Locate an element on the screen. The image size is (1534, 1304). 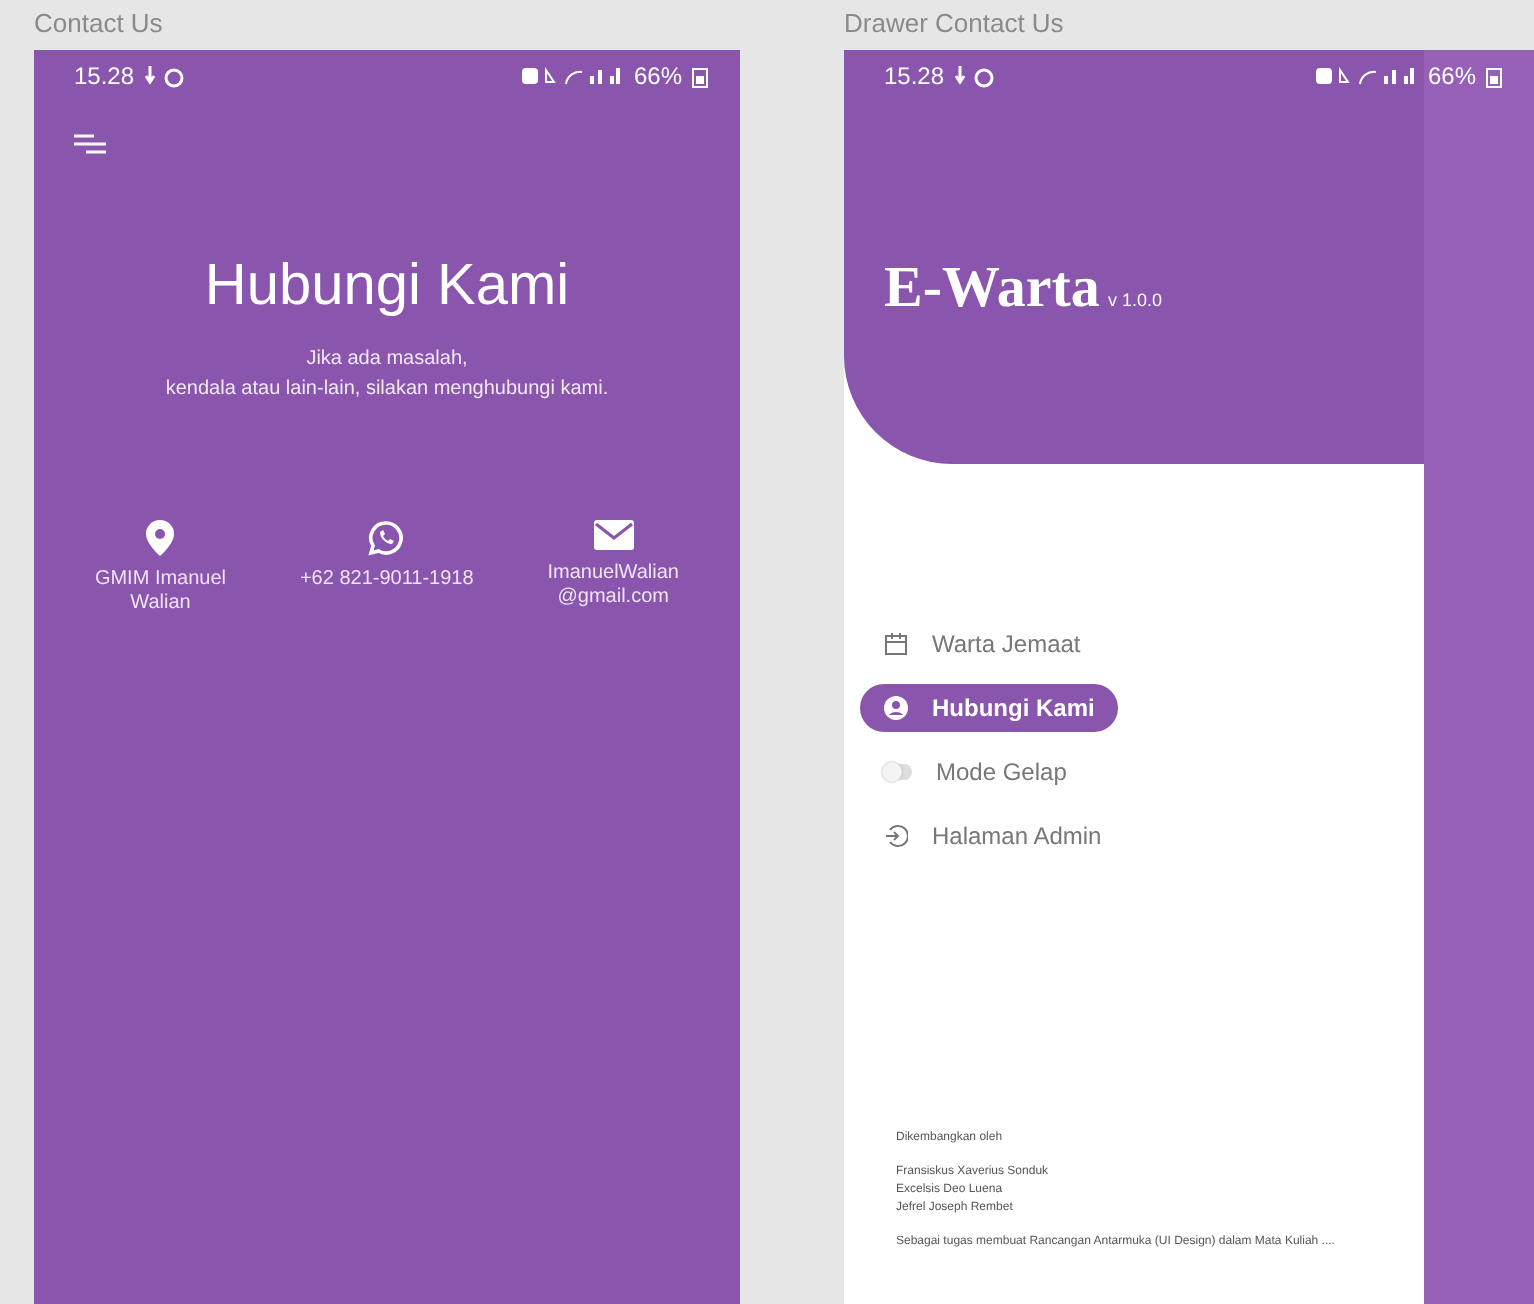
login-icon is located at coordinates (896, 836).